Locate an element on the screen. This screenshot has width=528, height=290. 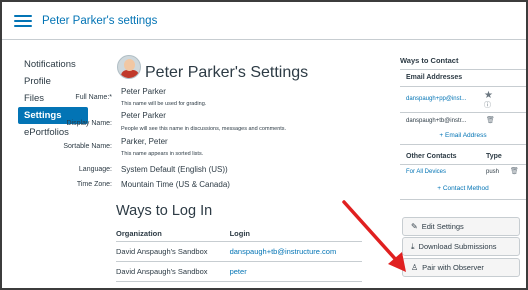
table-row: David Anspaugh's Sandbox peter is located at coordinates (239, 271).